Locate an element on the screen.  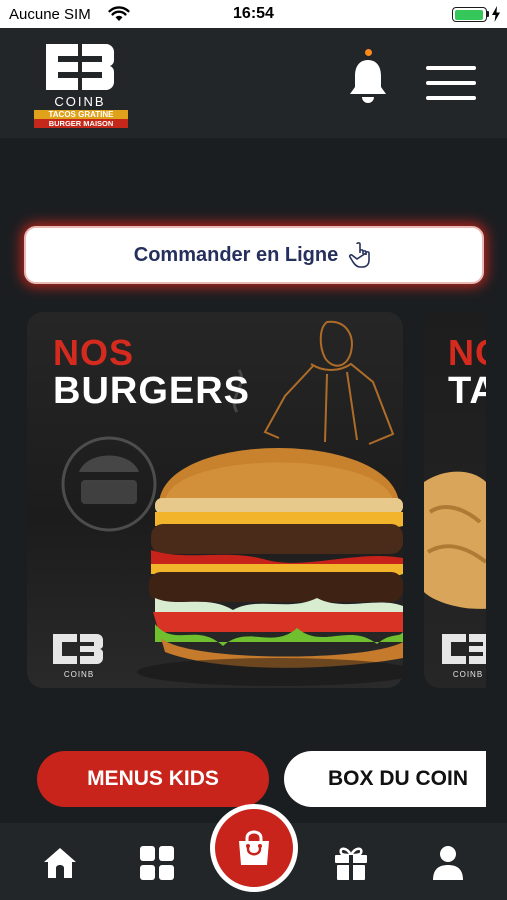
card-title-top: NOS is located at coordinates (94, 352).